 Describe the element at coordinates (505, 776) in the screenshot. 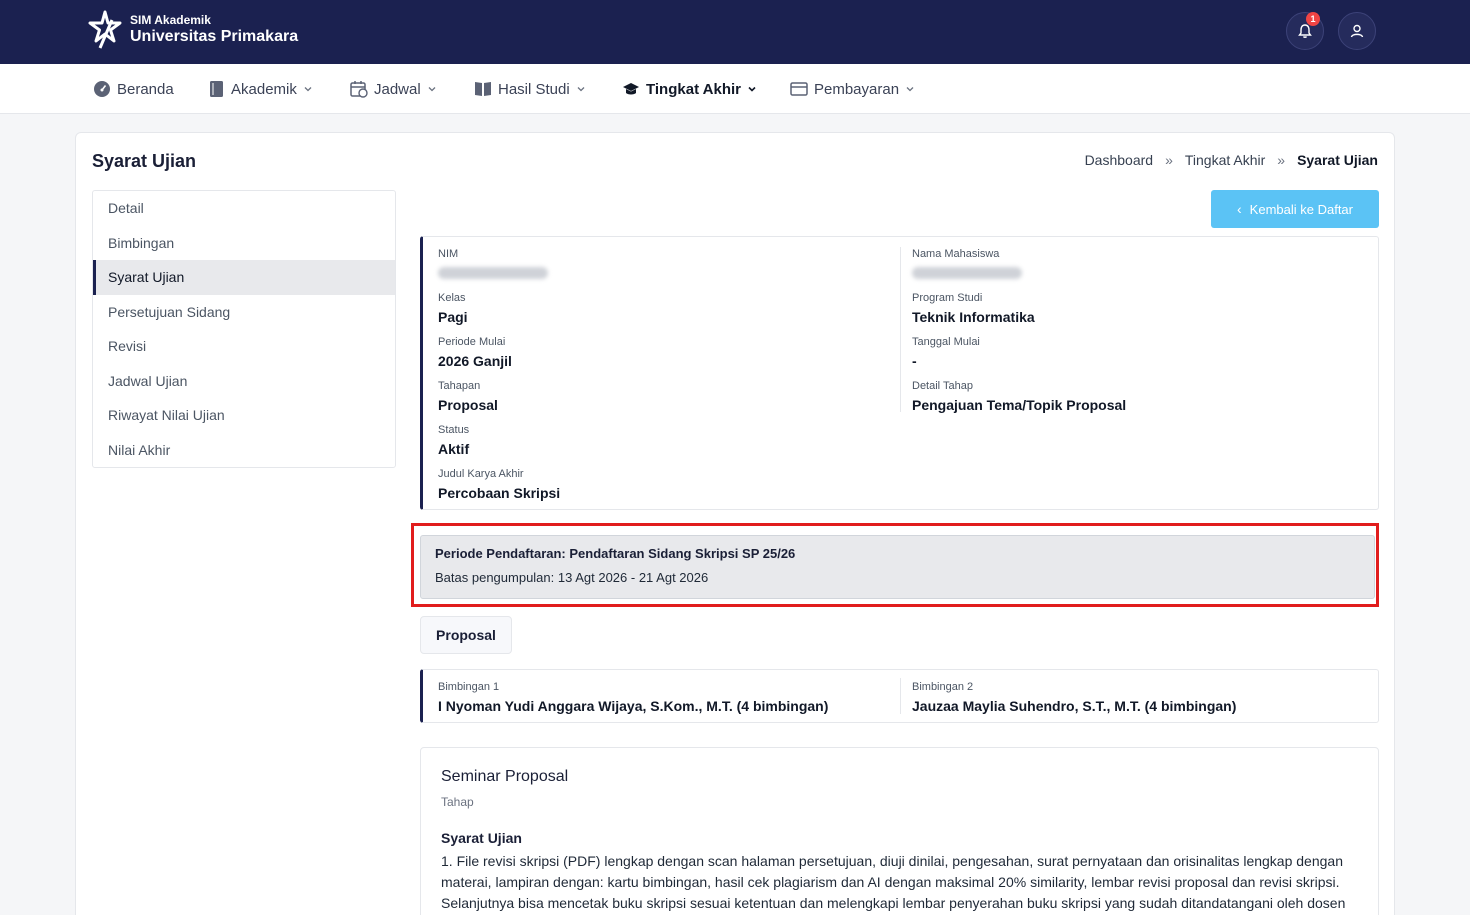

I see `seminar-title: Seminar Proposal` at that location.